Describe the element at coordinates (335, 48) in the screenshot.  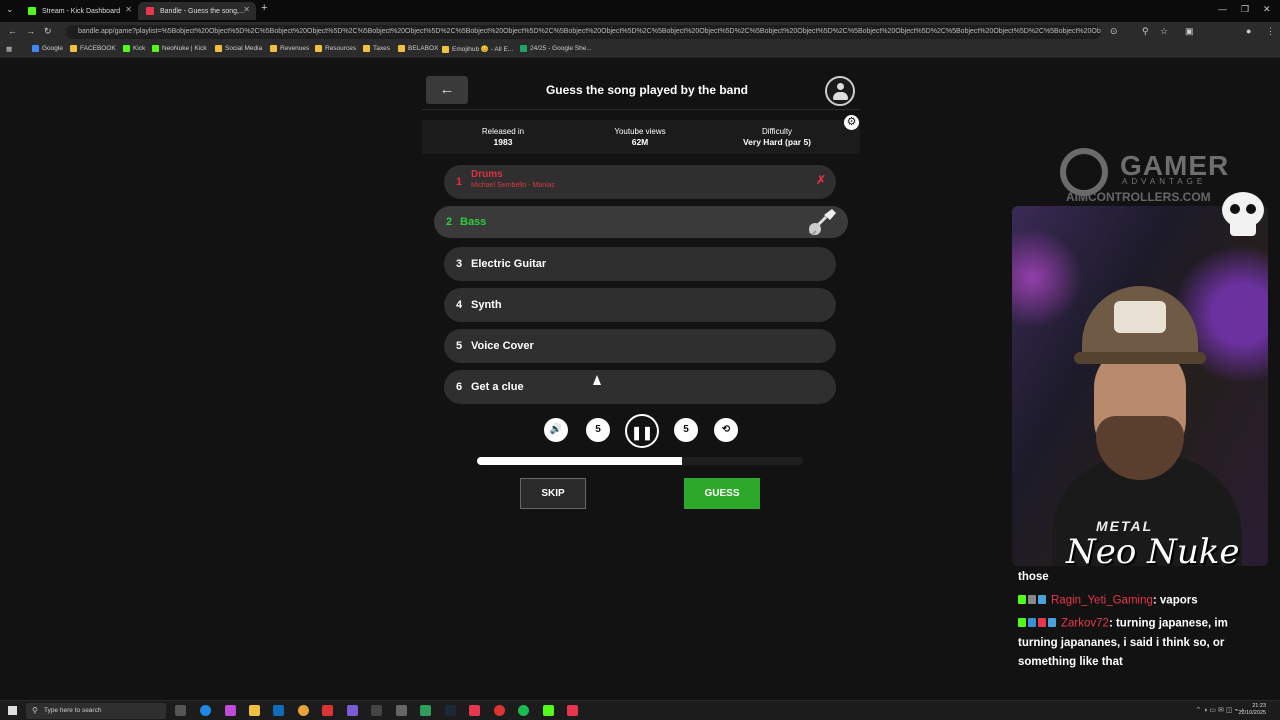
I see `bookmark-resources: Resources` at that location.